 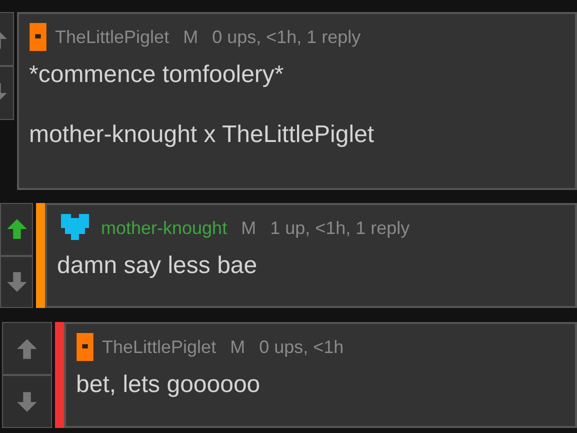 I want to click on comment-meta: 1 up, <1h, 1 reply, so click(x=340, y=228).